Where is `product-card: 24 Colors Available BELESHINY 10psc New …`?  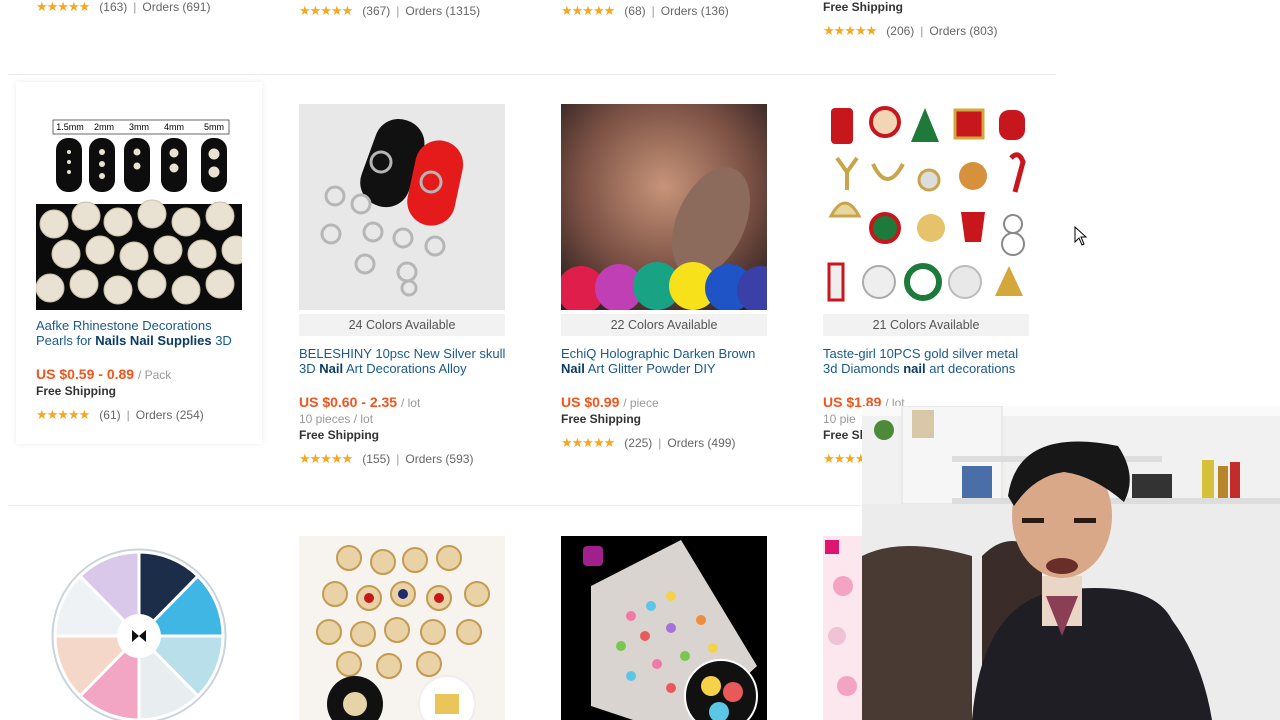
product-card: 24 Colors Available BELESHINY 10psc New … is located at coordinates (404, 286).